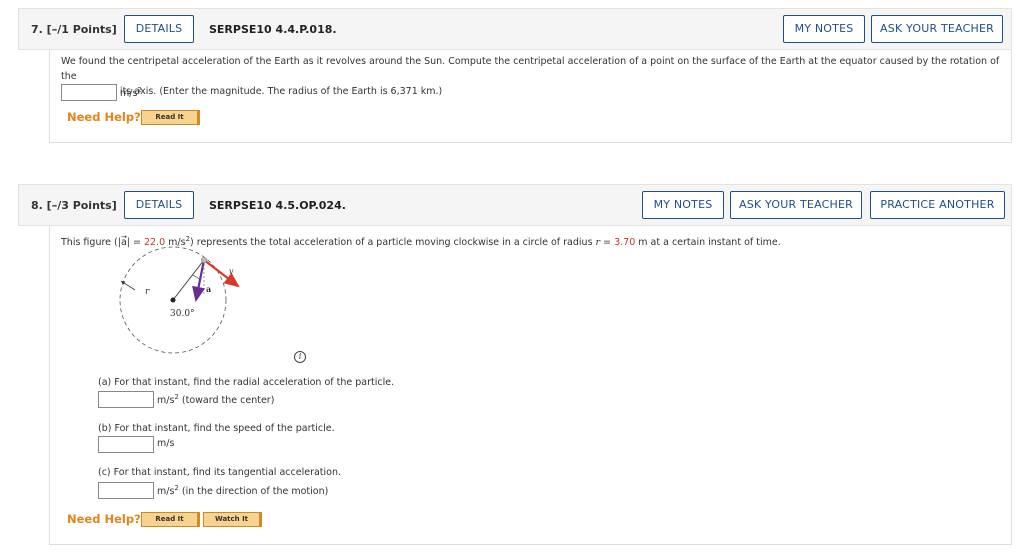  Describe the element at coordinates (159, 29) in the screenshot. I see `q7-details-button: DETAILS` at that location.